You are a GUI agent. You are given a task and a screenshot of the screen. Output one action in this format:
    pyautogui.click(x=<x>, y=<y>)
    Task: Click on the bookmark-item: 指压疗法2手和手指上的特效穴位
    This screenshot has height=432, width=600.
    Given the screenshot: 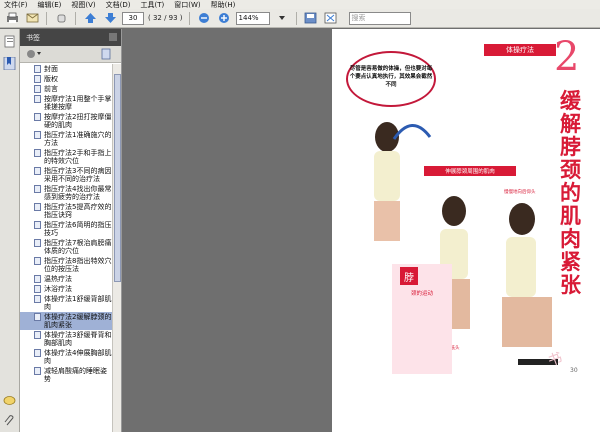 What is the action you would take?
    pyautogui.click(x=66, y=157)
    